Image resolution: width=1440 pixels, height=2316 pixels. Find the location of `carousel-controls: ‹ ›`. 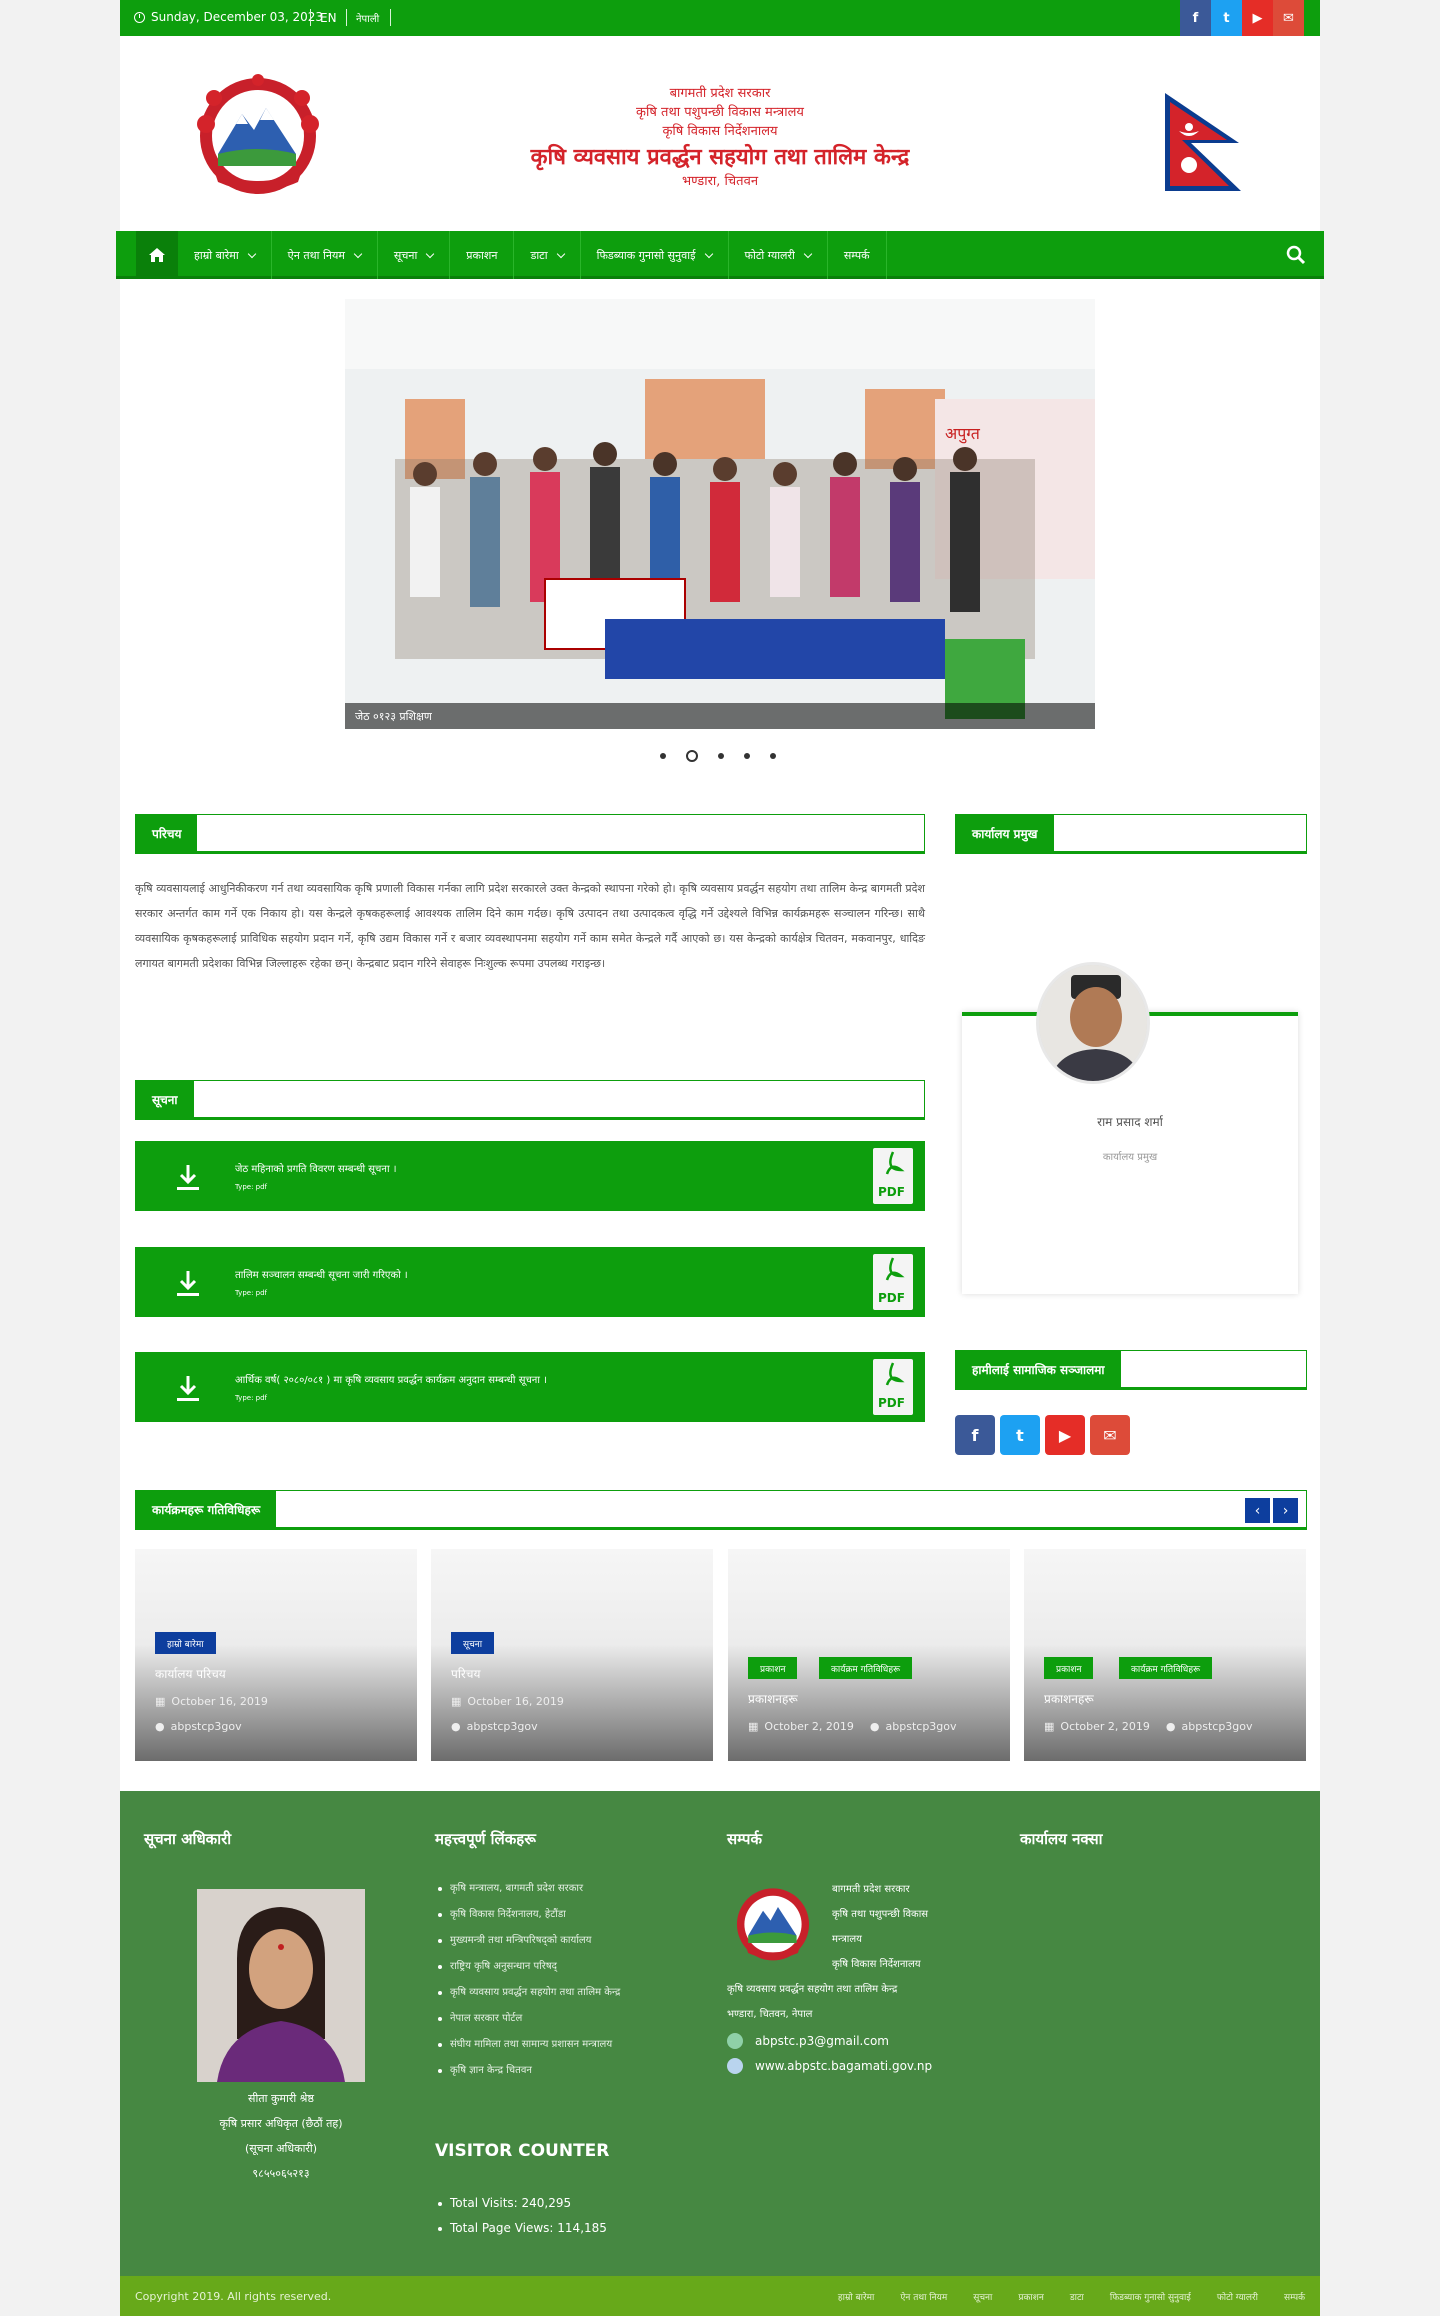

carousel-controls: ‹ › is located at coordinates (1271, 1510).